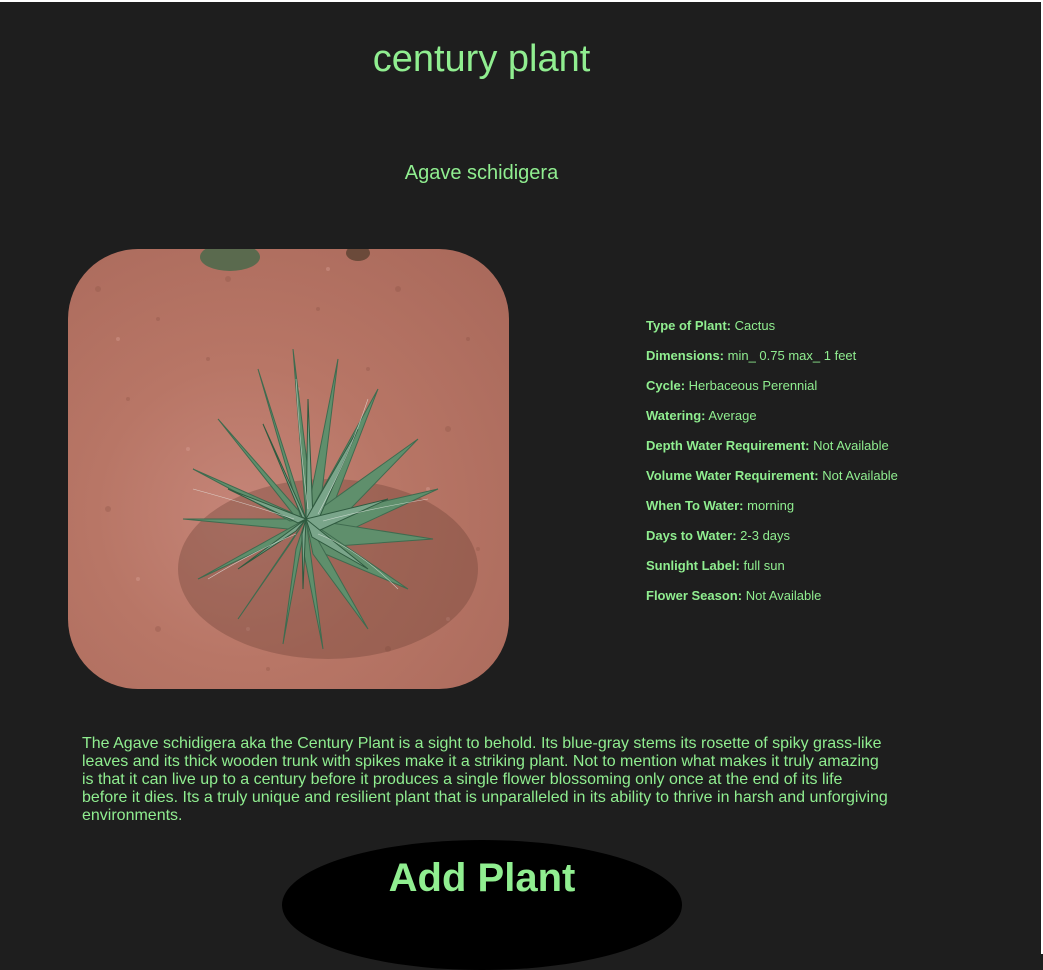  What do you see at coordinates (691, 535) in the screenshot?
I see `detail-label: Days to Water:` at bounding box center [691, 535].